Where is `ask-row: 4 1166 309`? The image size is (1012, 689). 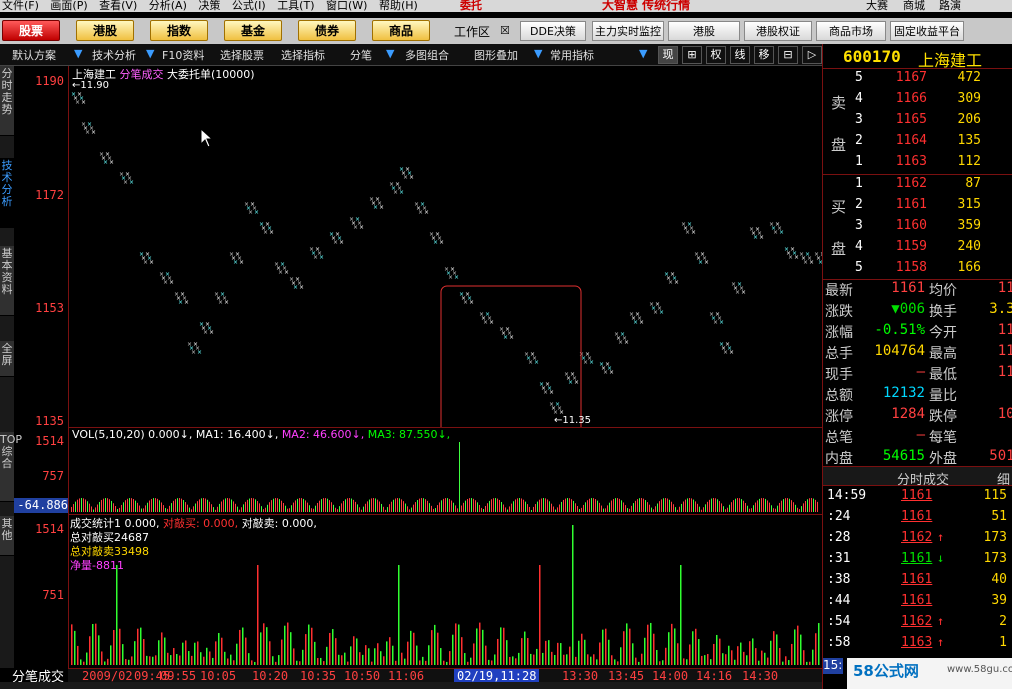 ask-row: 4 1166 309 is located at coordinates (917, 101).